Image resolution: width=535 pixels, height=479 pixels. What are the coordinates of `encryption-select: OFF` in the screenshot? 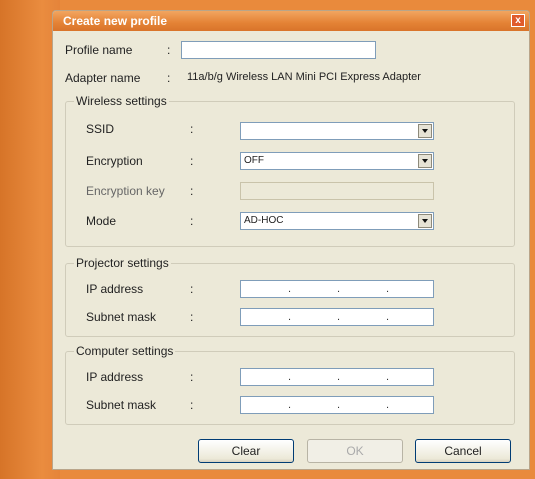 It's located at (337, 161).